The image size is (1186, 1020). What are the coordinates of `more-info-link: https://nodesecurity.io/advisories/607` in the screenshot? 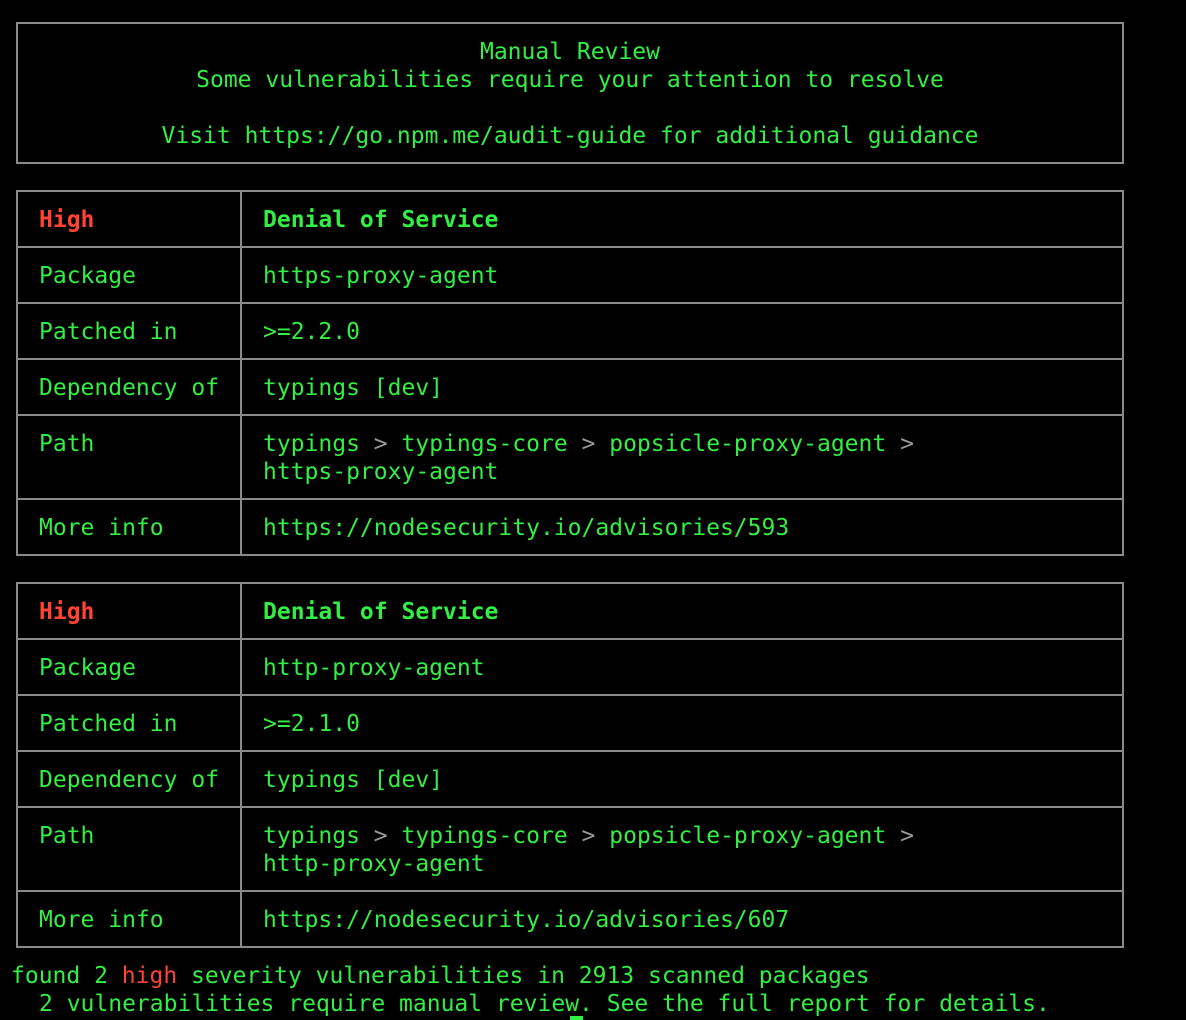 It's located at (682, 919).